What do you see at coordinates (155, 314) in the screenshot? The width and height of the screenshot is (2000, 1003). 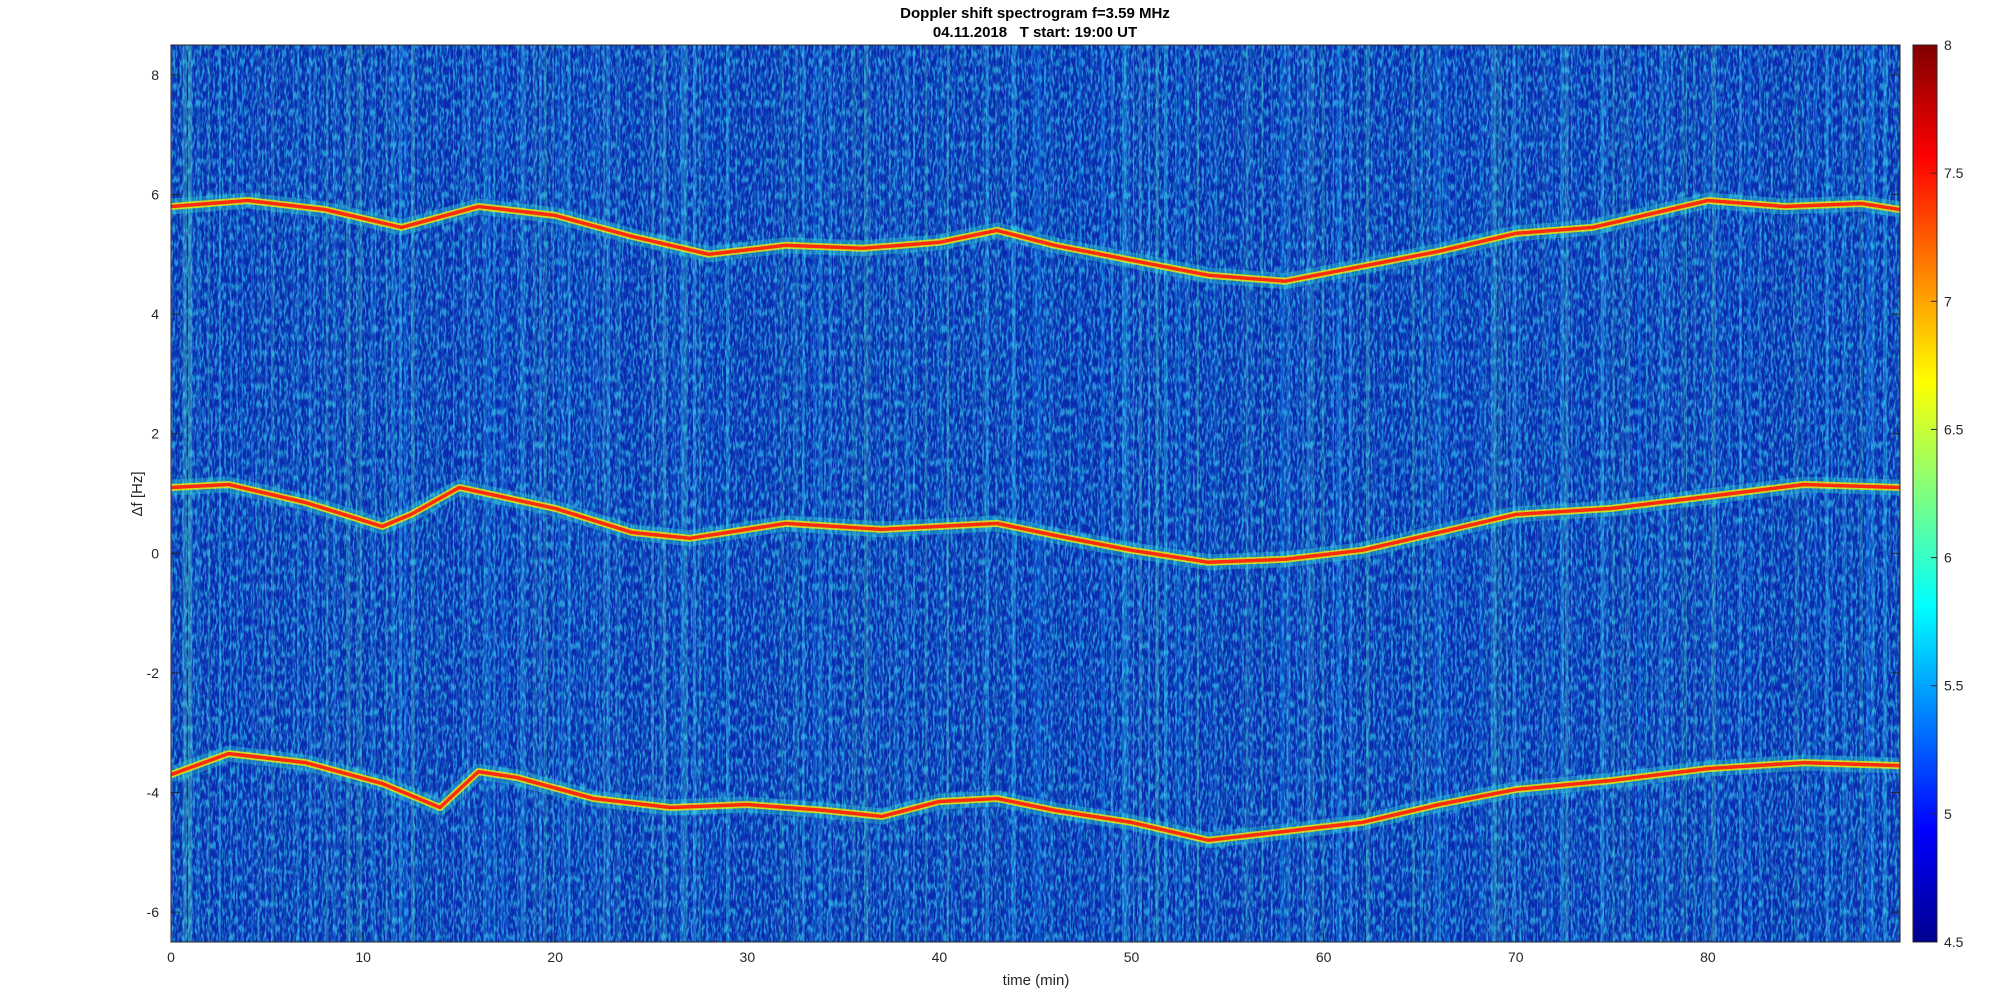 I see `y-tick-label: 4` at bounding box center [155, 314].